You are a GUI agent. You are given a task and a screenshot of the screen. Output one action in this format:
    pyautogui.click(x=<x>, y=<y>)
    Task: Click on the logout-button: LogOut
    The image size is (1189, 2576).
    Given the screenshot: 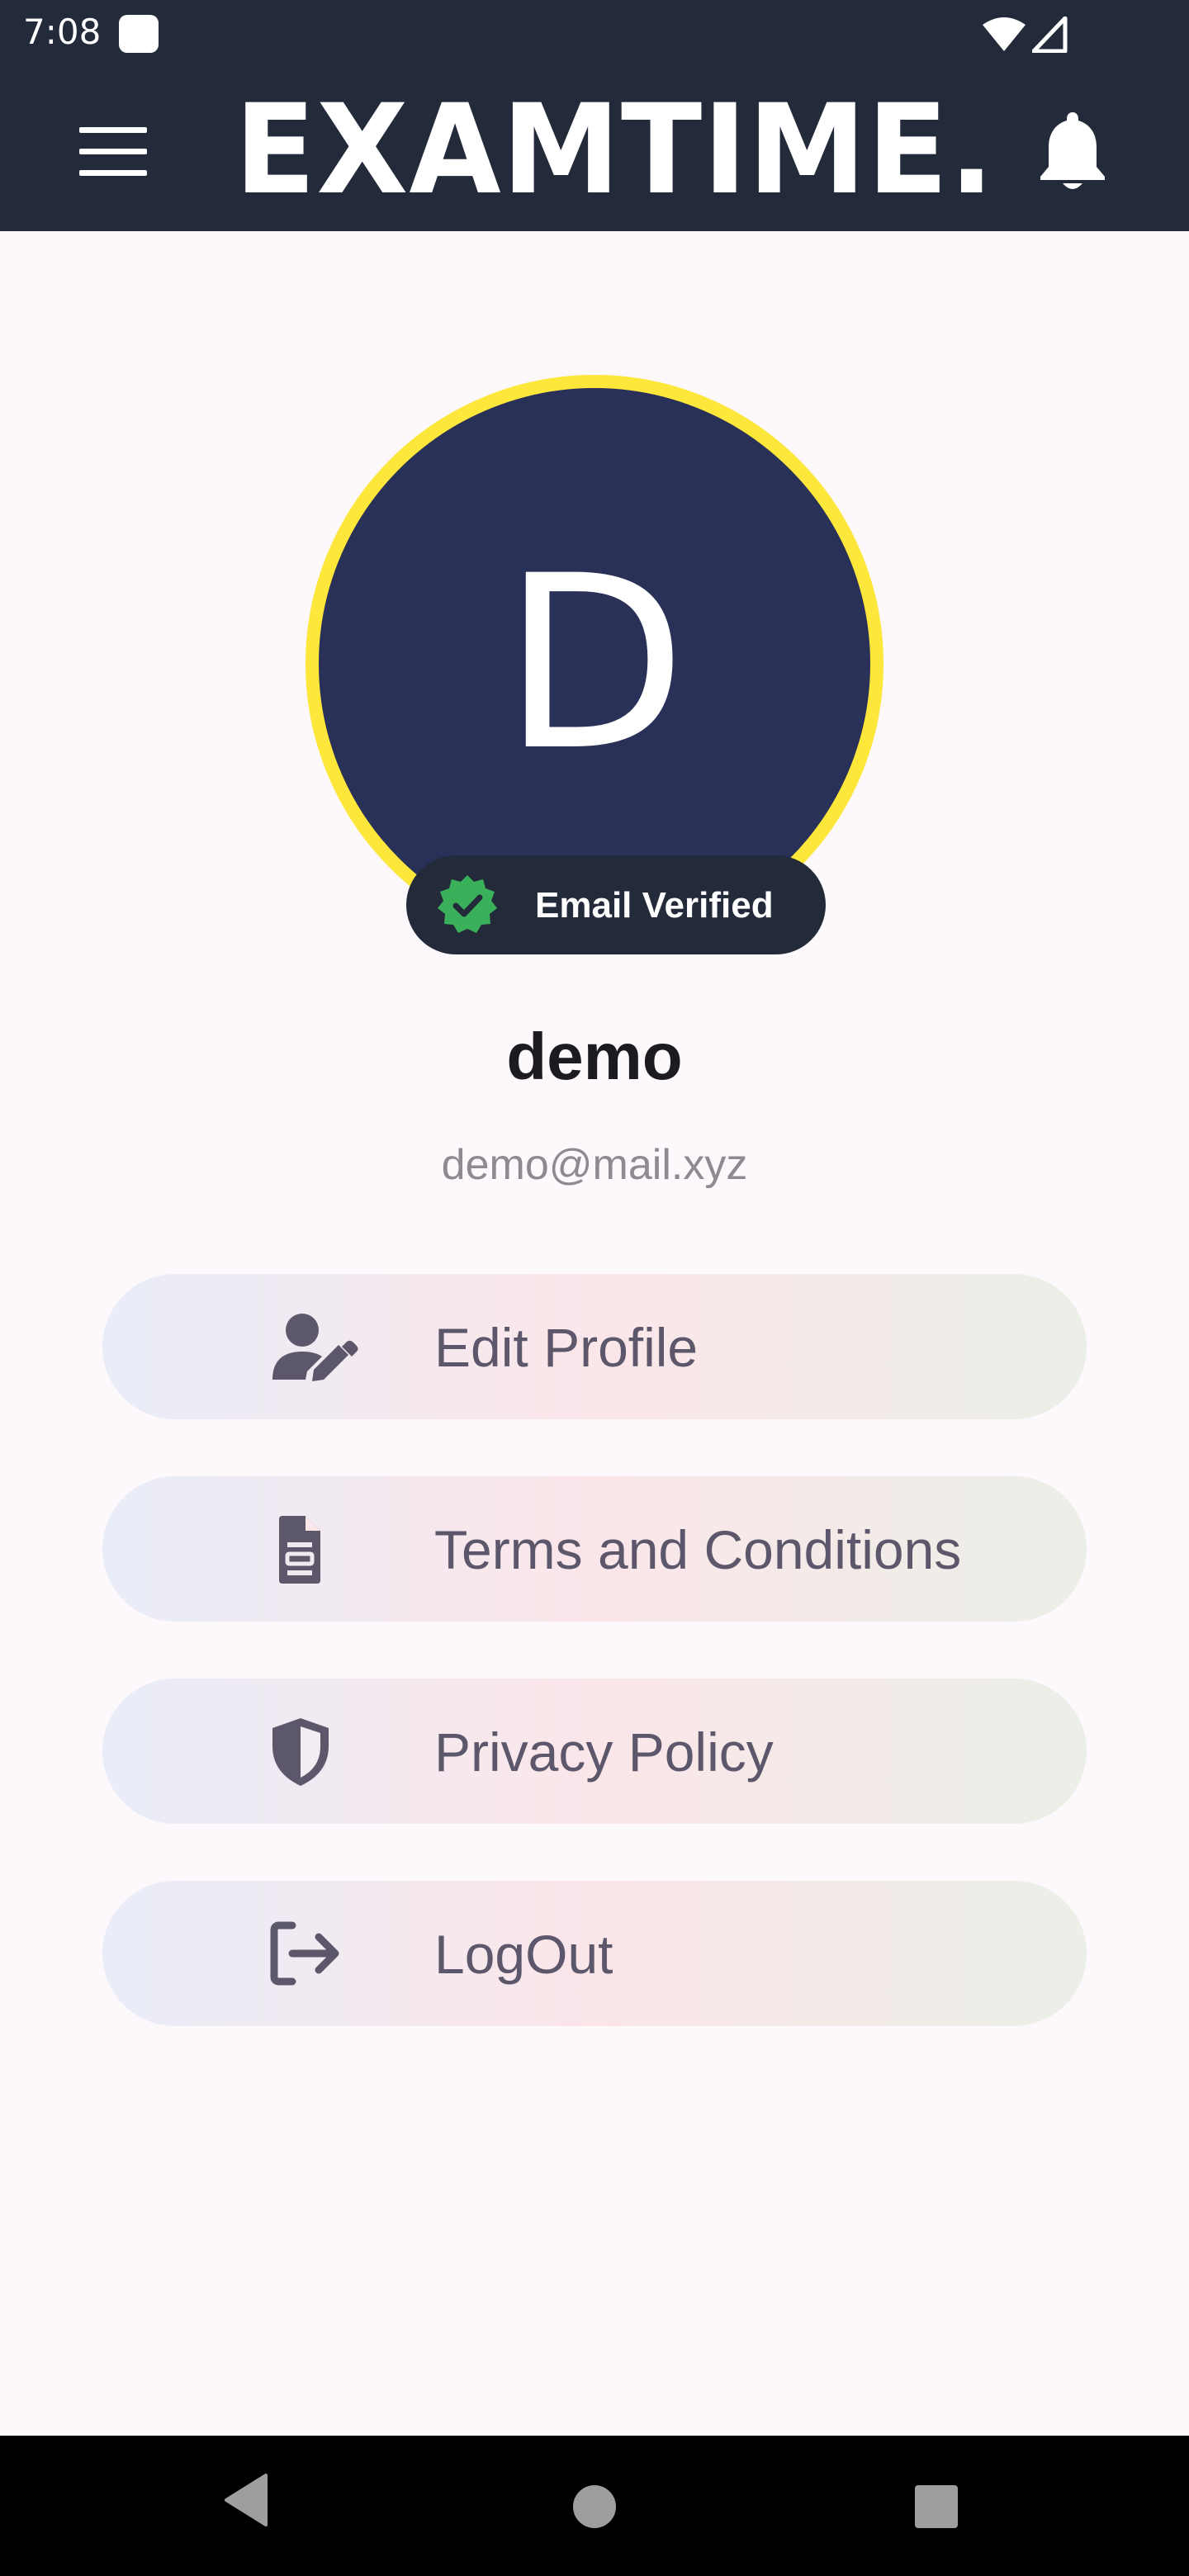 What is the action you would take?
    pyautogui.click(x=594, y=1953)
    